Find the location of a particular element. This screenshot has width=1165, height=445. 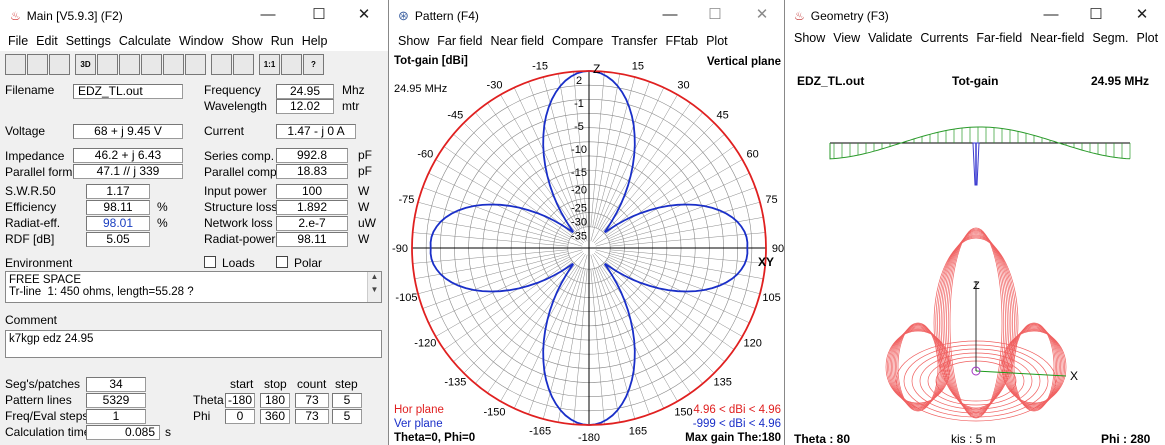

geometry-titlebar: ♨ Geometry (F3) — ☐ ✕ is located at coordinates (975, 15).